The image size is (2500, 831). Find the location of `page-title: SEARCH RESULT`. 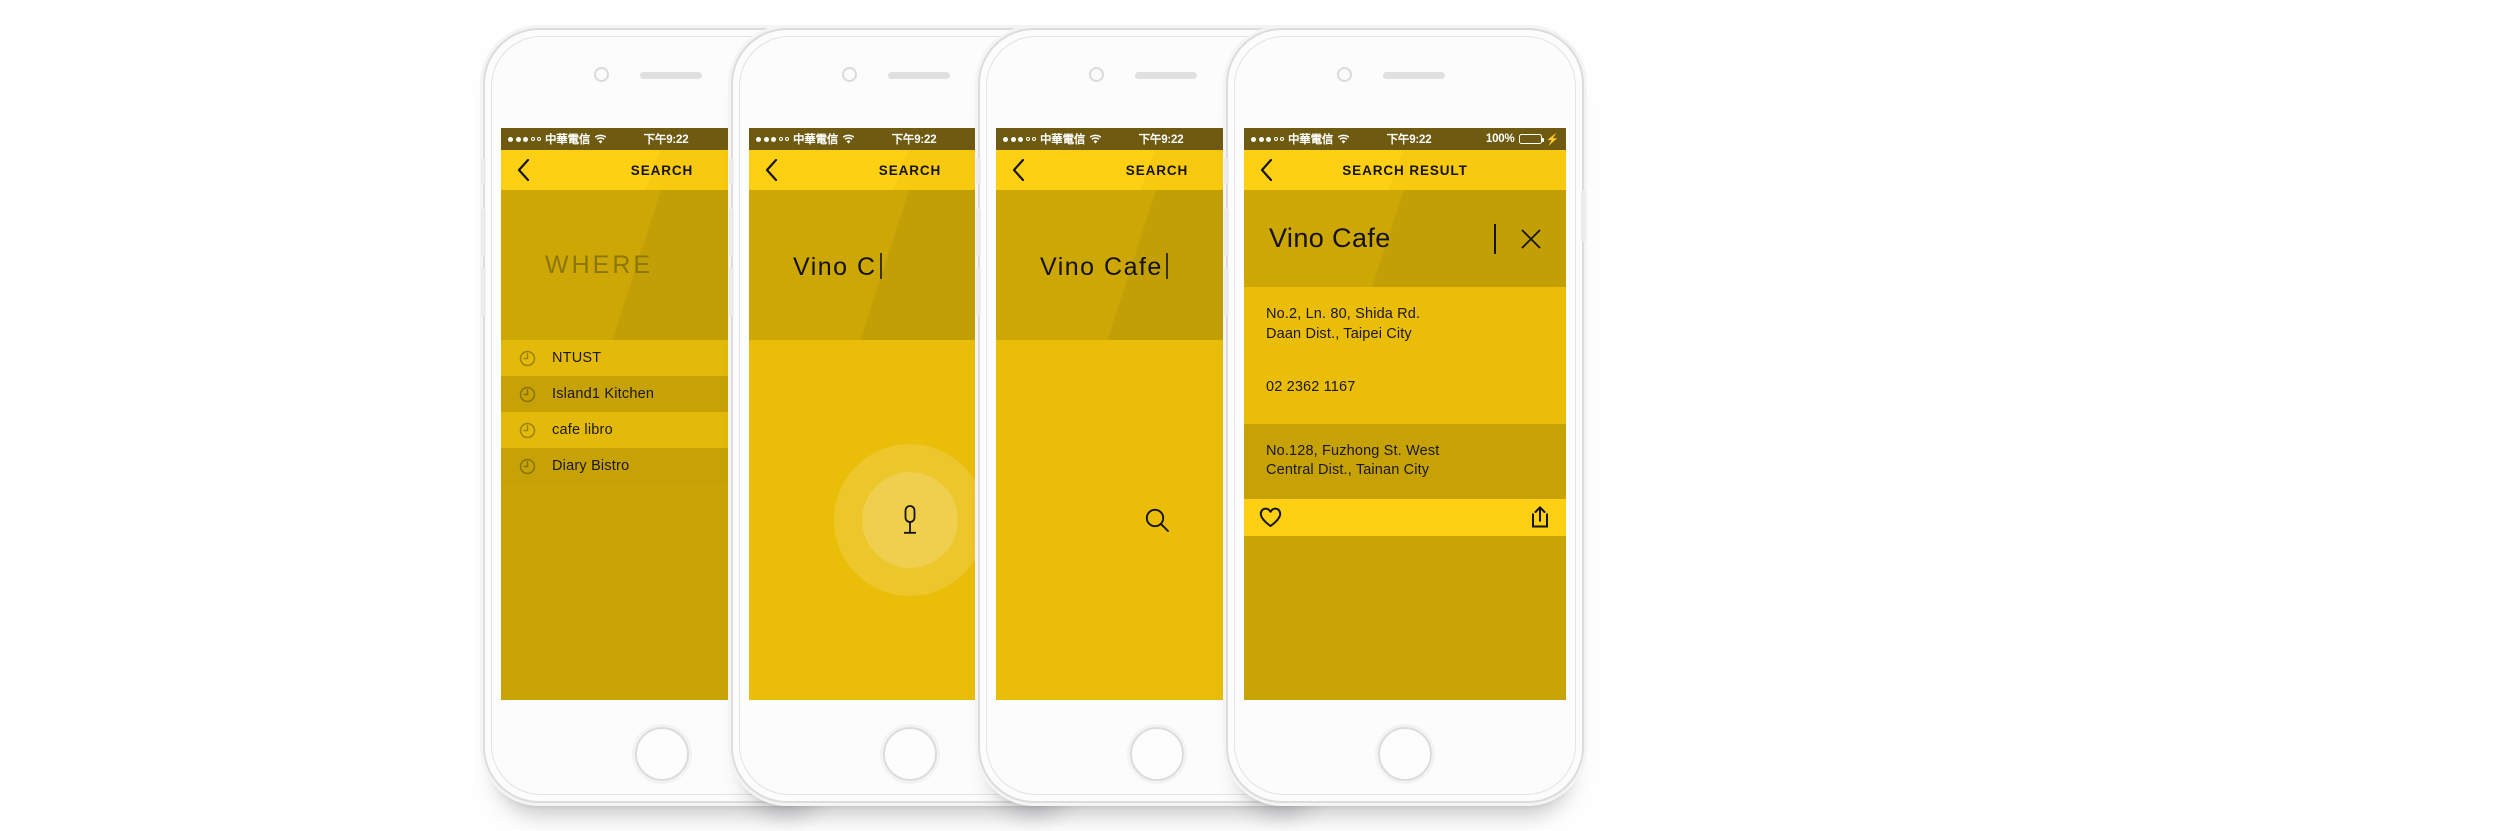

page-title: SEARCH RESULT is located at coordinates (1405, 170).